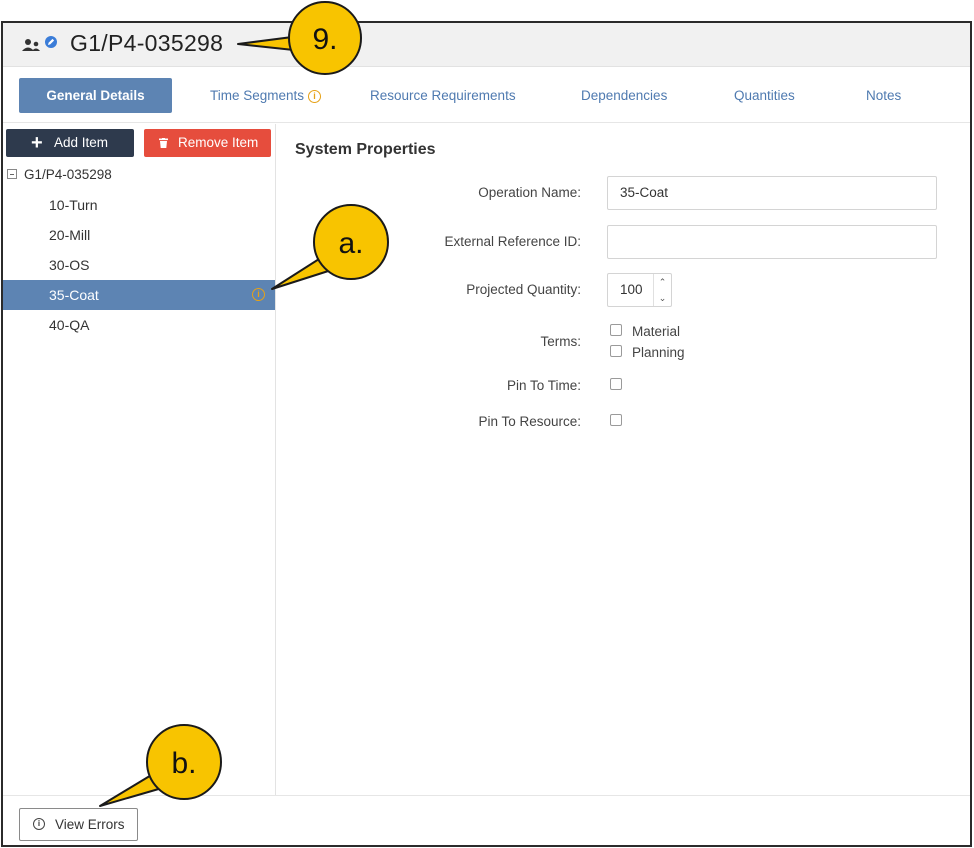 The width and height of the screenshot is (974, 848). I want to click on chevron-down-icon: ⌄, so click(662, 298).